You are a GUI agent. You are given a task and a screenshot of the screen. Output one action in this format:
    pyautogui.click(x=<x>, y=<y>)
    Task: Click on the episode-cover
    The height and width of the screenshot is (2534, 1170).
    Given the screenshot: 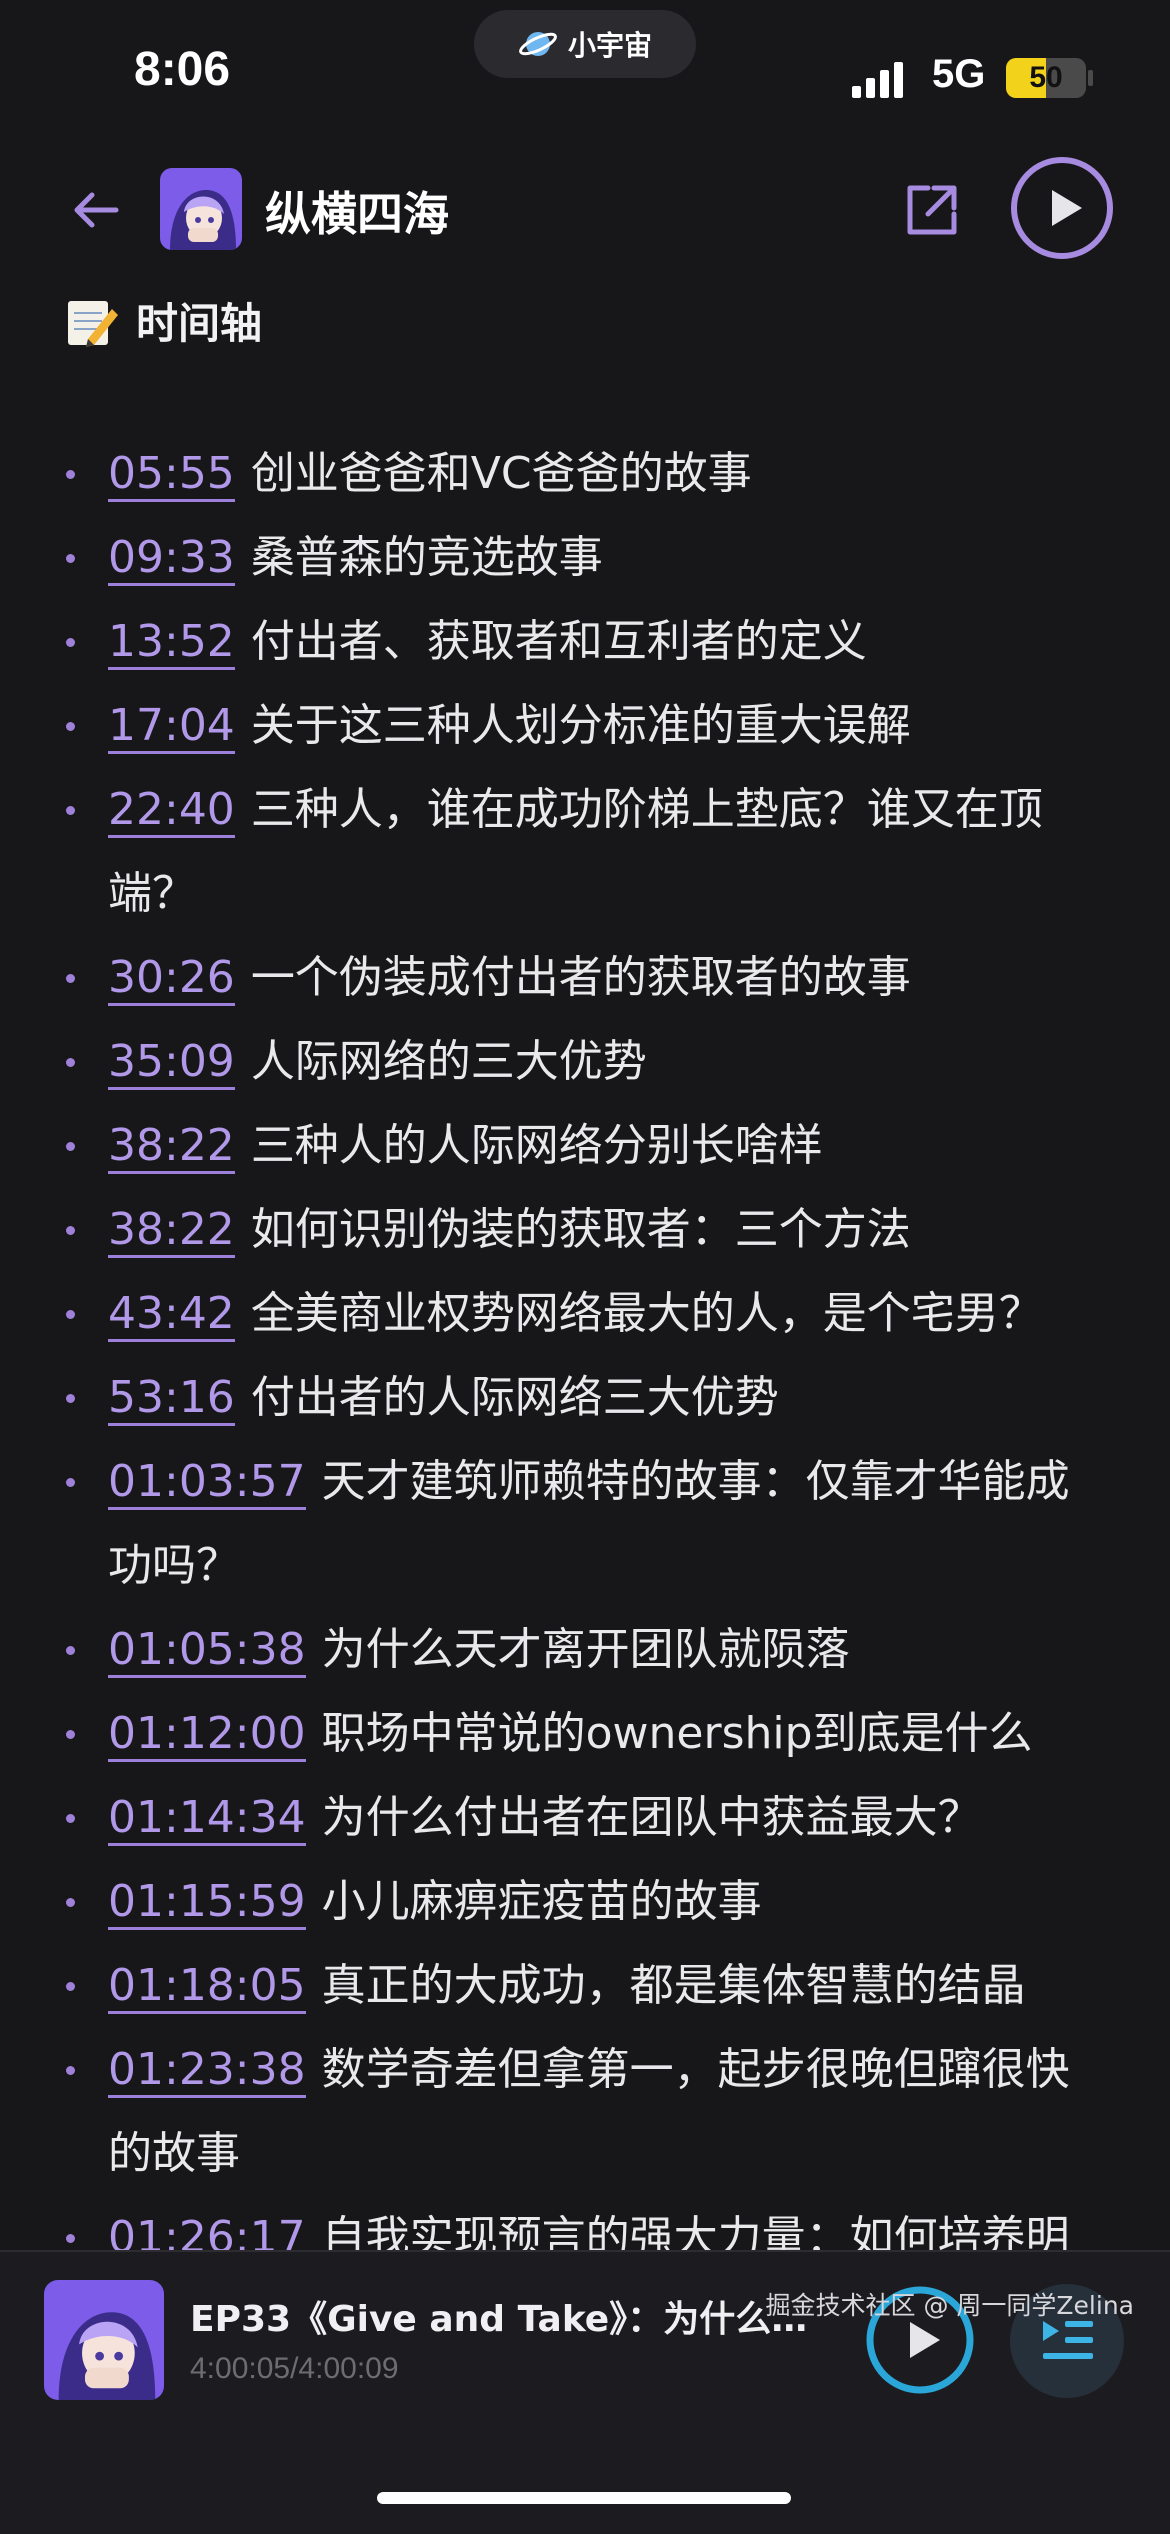 What is the action you would take?
    pyautogui.click(x=104, y=2340)
    